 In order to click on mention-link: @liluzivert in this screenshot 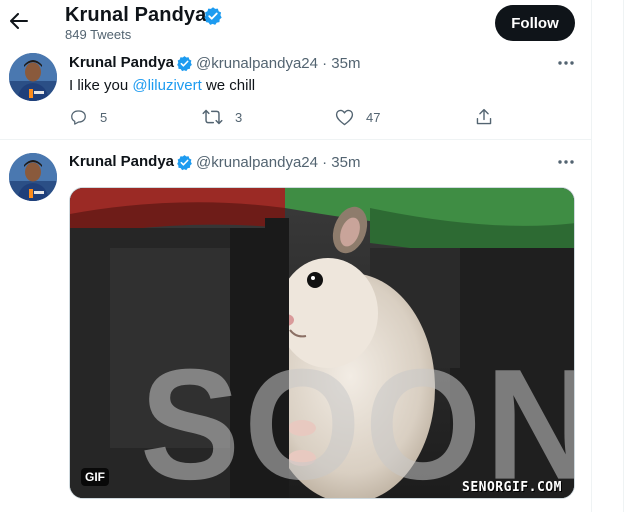, I will do `click(166, 85)`.